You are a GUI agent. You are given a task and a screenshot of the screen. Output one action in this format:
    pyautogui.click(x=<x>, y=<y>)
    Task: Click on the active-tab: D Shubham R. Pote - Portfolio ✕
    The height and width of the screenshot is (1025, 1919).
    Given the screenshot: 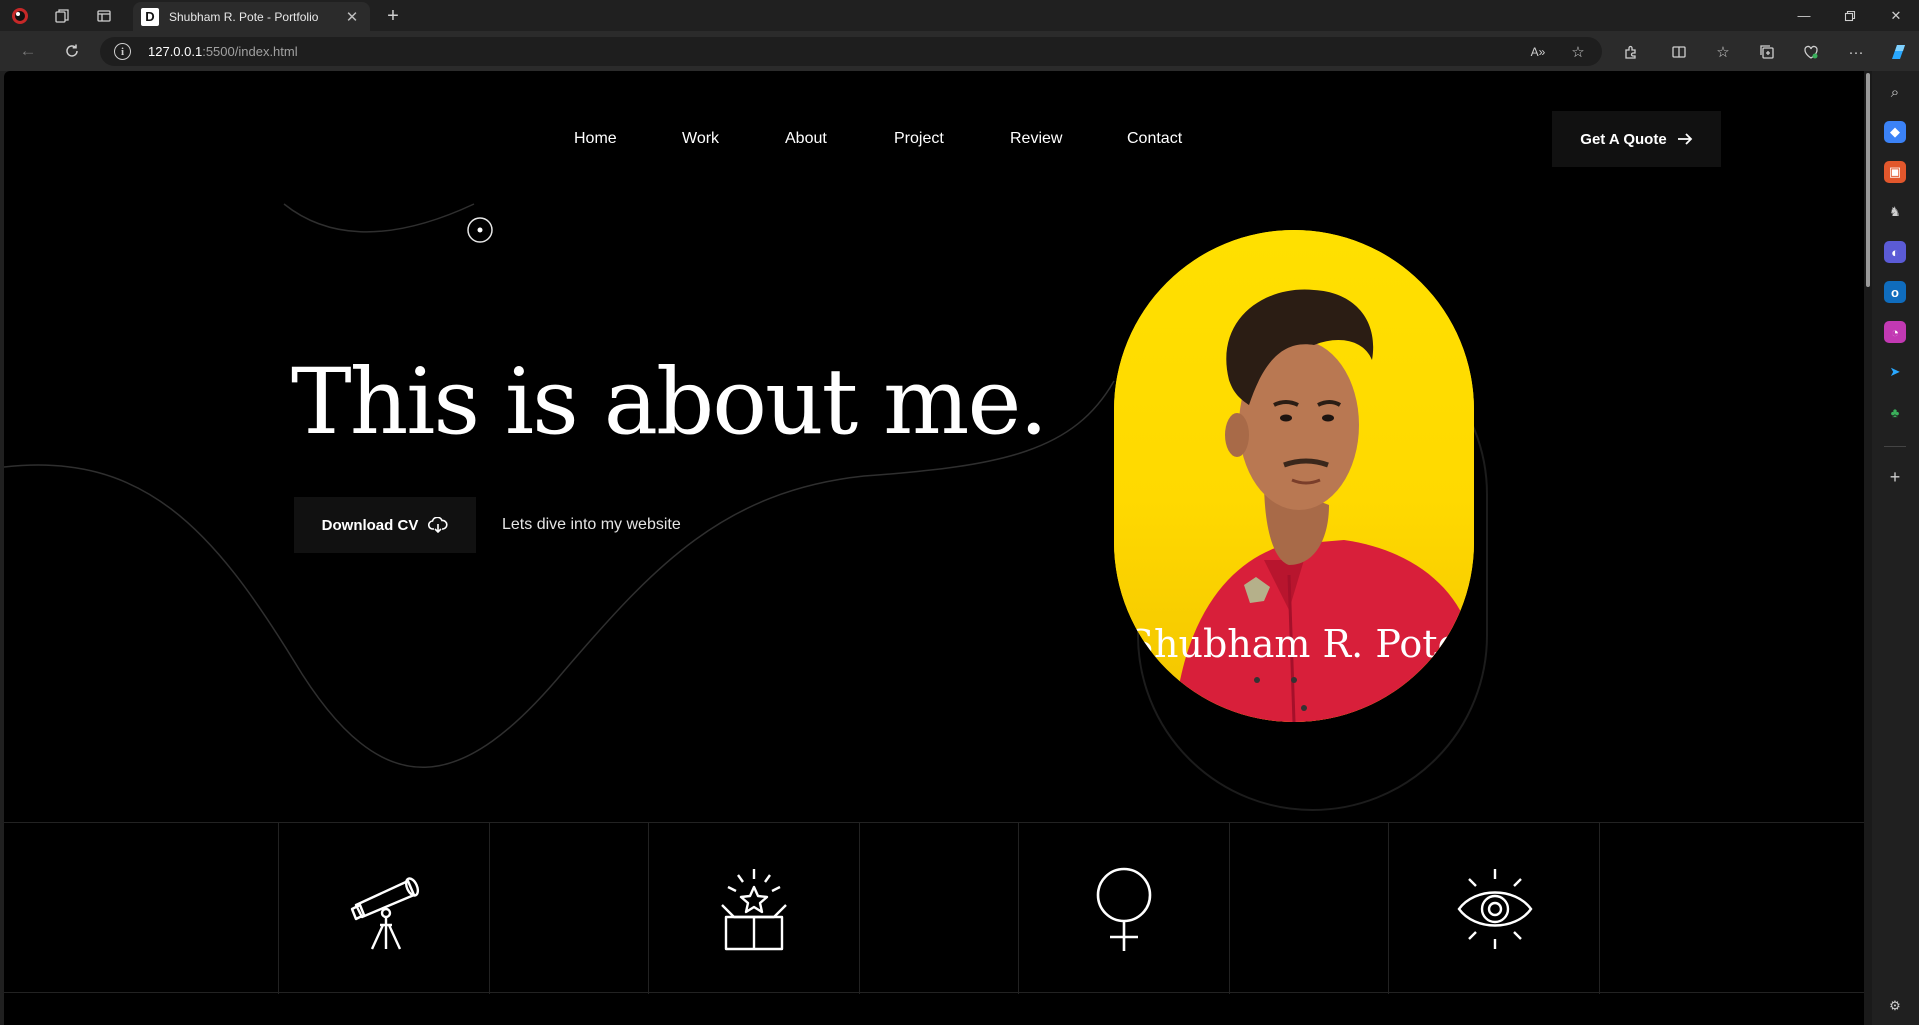 What is the action you would take?
    pyautogui.click(x=251, y=16)
    